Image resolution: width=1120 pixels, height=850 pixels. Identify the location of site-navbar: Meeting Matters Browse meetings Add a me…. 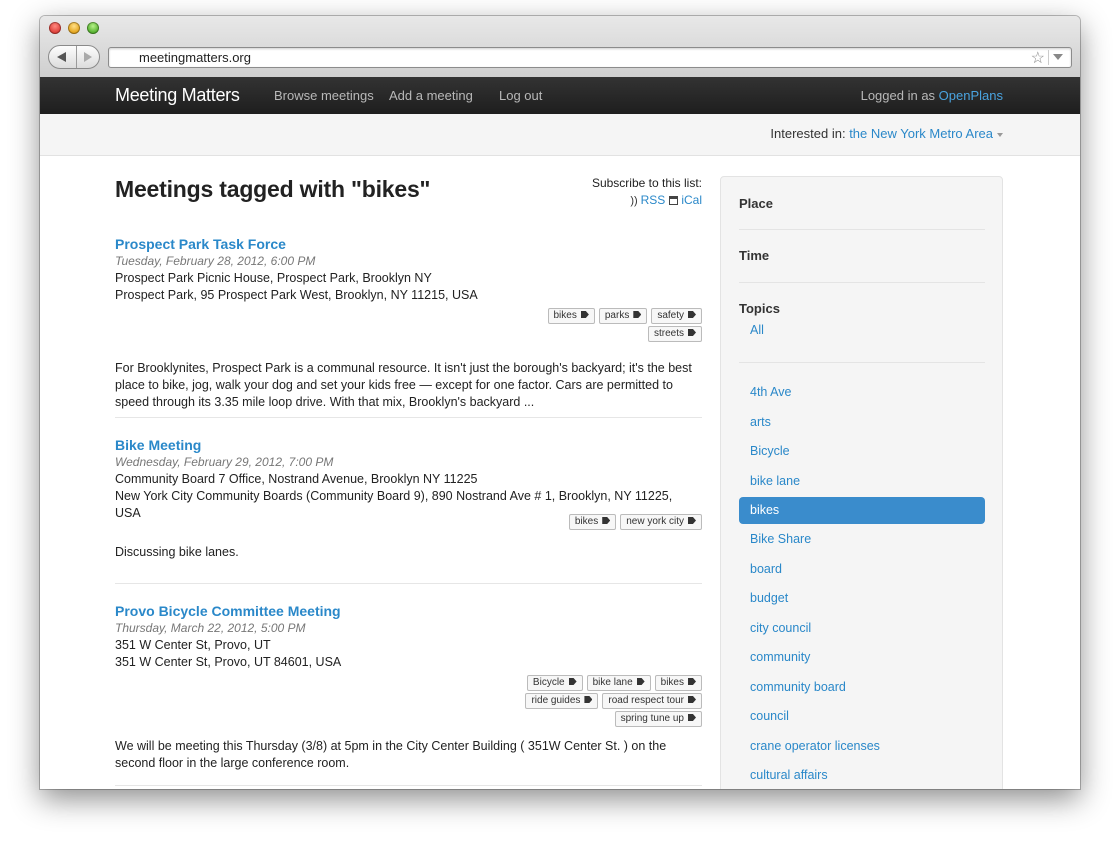
(560, 95).